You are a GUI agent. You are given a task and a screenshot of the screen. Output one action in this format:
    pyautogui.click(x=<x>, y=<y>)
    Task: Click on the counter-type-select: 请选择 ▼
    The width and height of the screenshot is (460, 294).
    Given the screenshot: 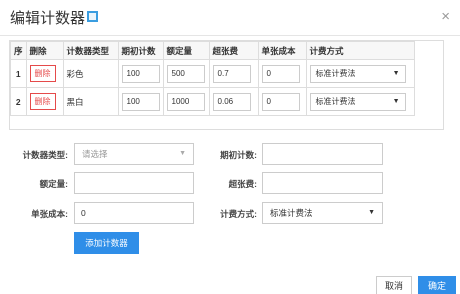 What is the action you would take?
    pyautogui.click(x=134, y=154)
    